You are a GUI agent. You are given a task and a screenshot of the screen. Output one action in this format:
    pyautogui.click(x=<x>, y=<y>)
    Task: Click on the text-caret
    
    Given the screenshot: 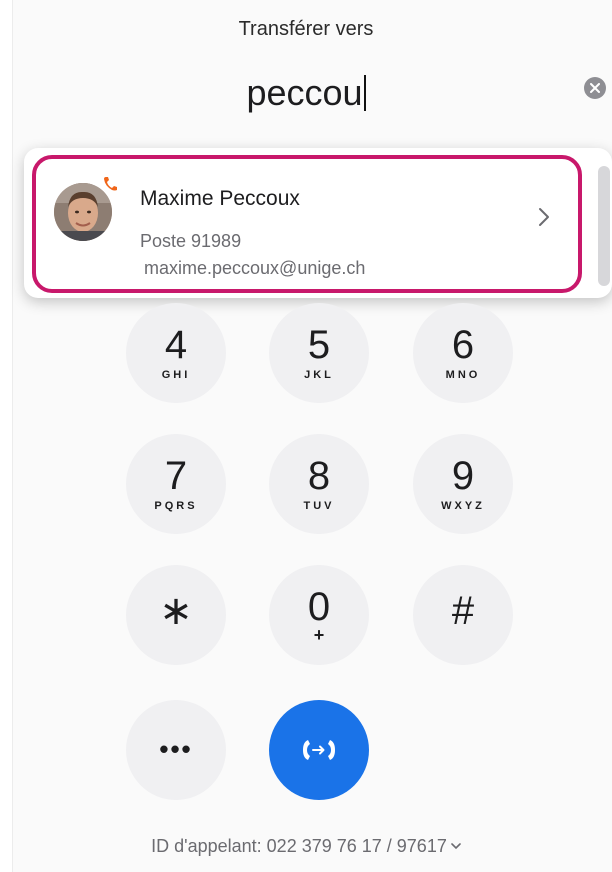 What is the action you would take?
    pyautogui.click(x=364, y=93)
    